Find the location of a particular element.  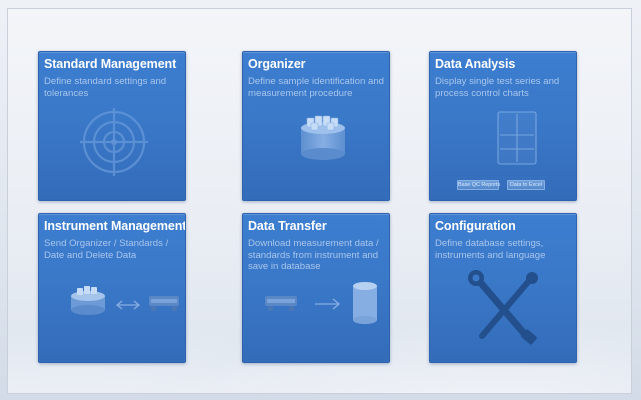

double-arrow-icon is located at coordinates (128, 305).